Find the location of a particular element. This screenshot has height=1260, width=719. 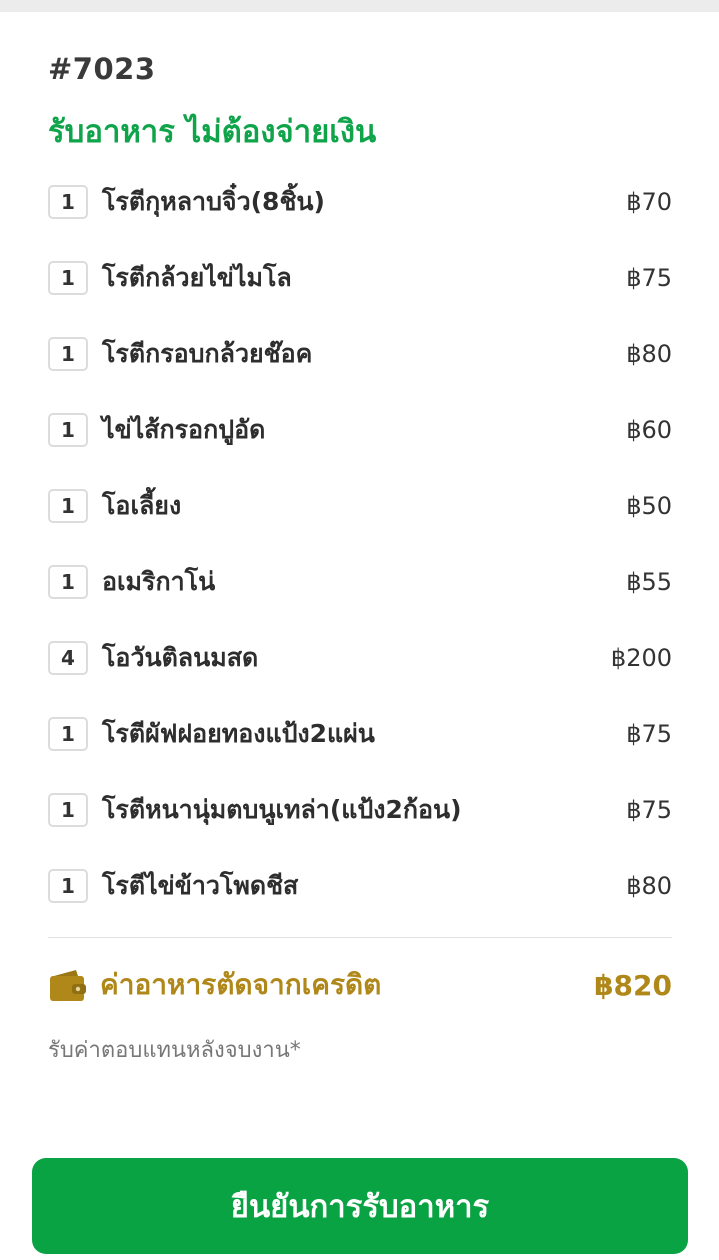

credit-total-amount: ฿820 is located at coordinates (633, 985).